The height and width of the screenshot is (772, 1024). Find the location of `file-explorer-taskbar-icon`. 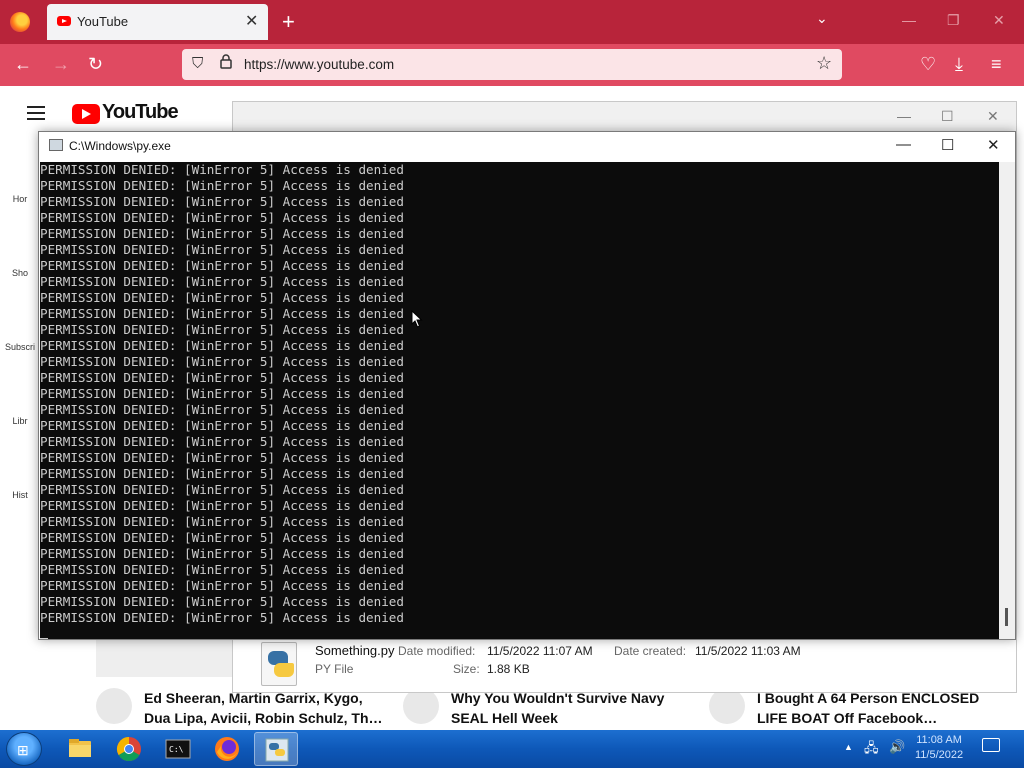

file-explorer-taskbar-icon is located at coordinates (80, 749).